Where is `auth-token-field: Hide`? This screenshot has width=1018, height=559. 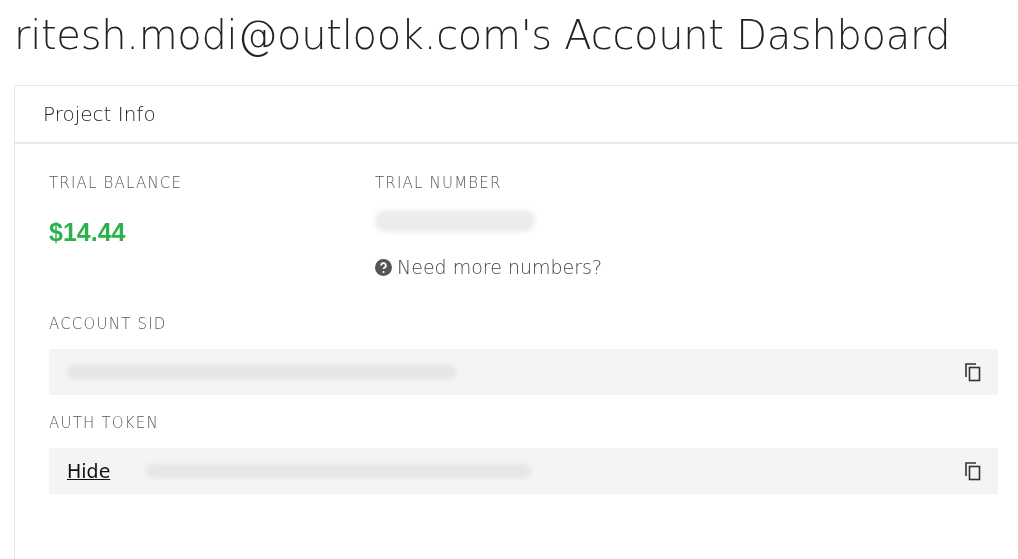
auth-token-field: Hide is located at coordinates (523, 471).